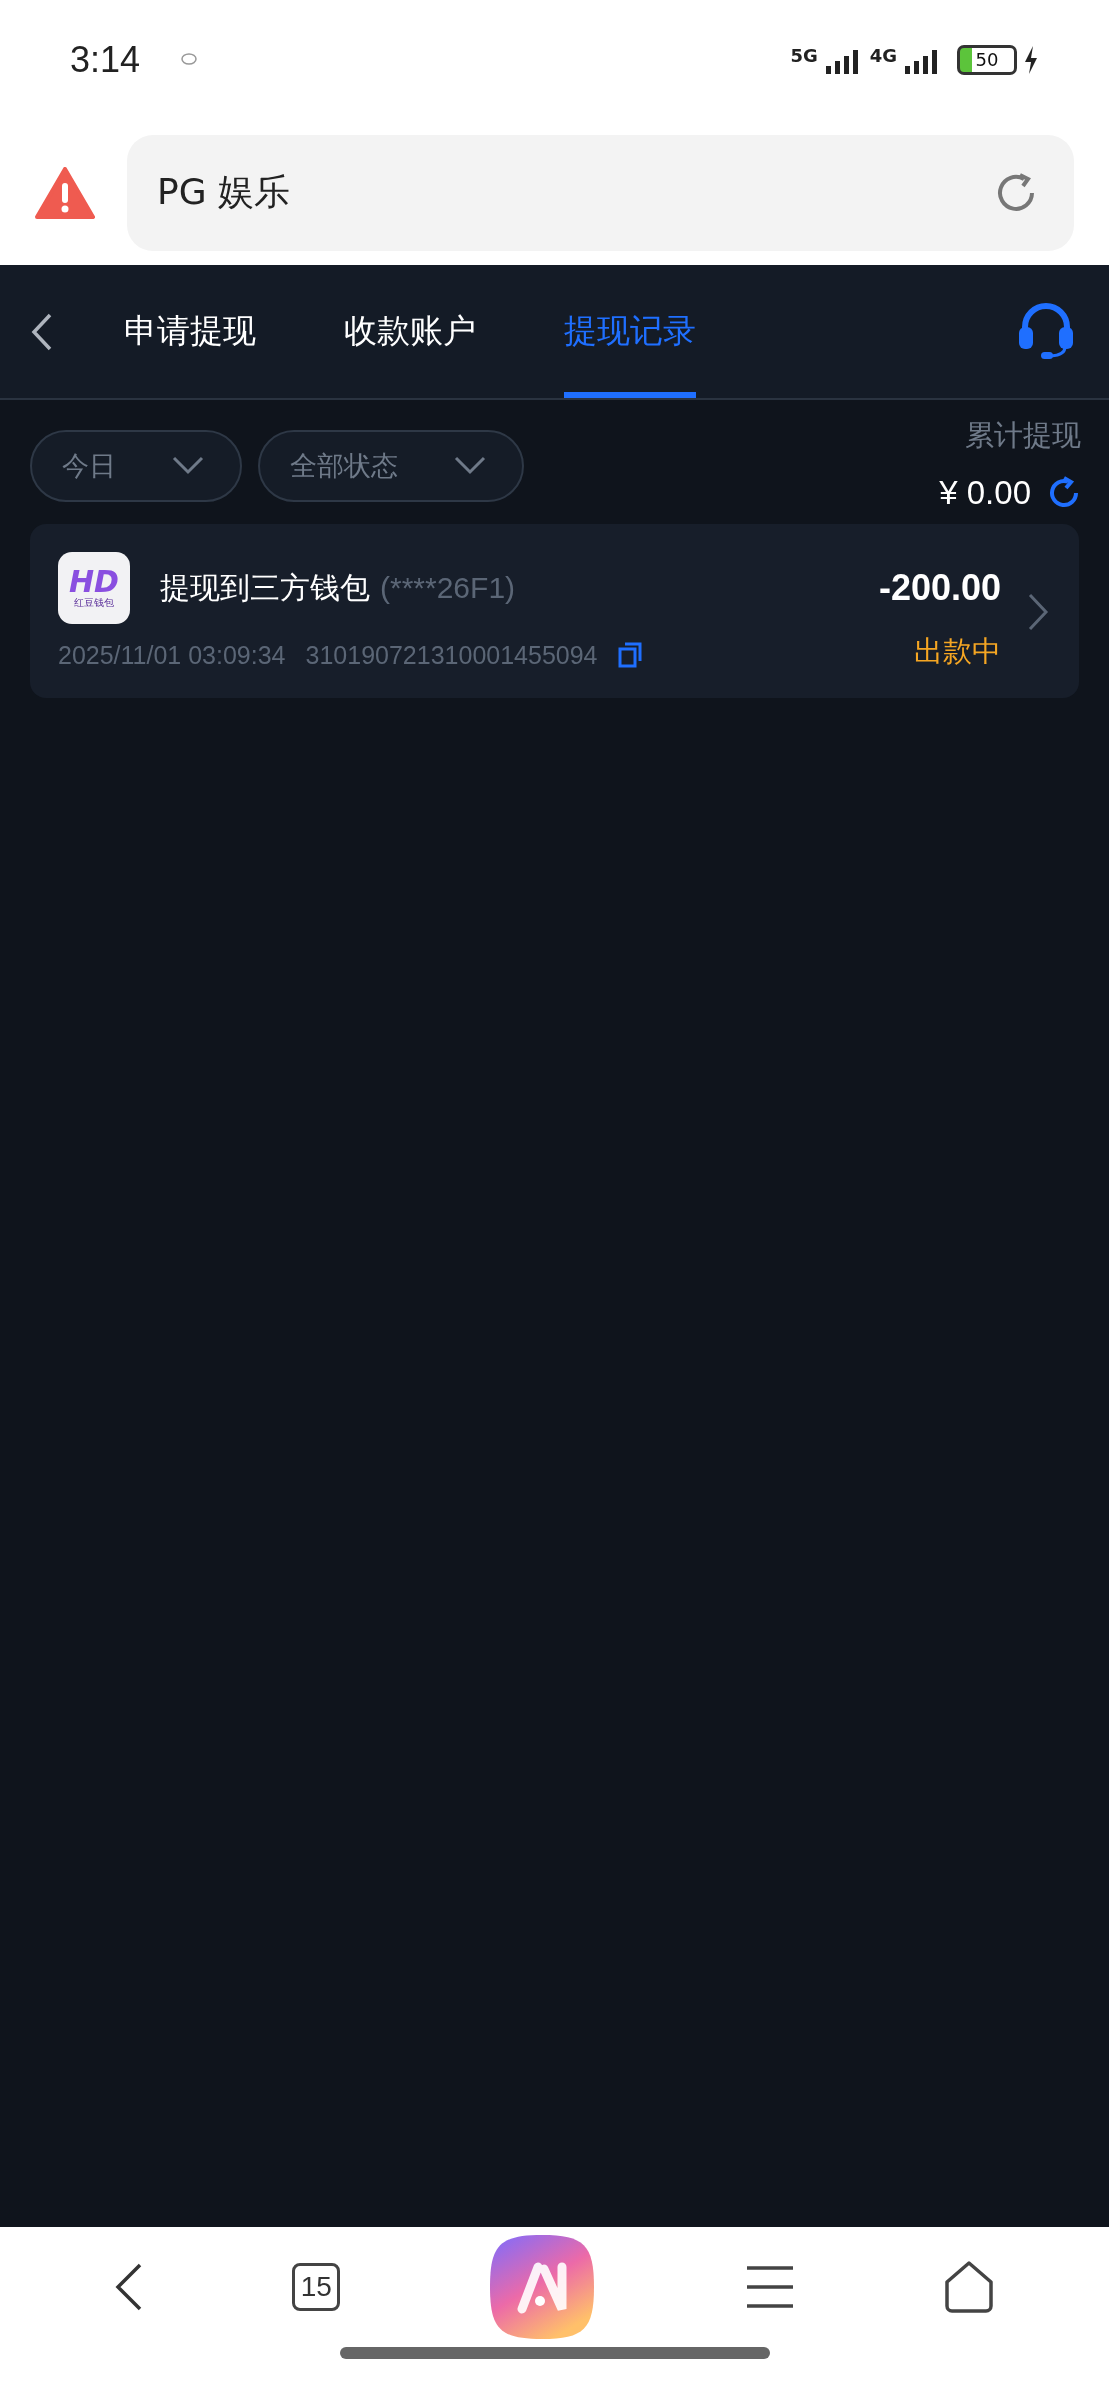 The width and height of the screenshot is (1109, 2400). What do you see at coordinates (1023, 435) in the screenshot?
I see `summary-label: 累计提现` at bounding box center [1023, 435].